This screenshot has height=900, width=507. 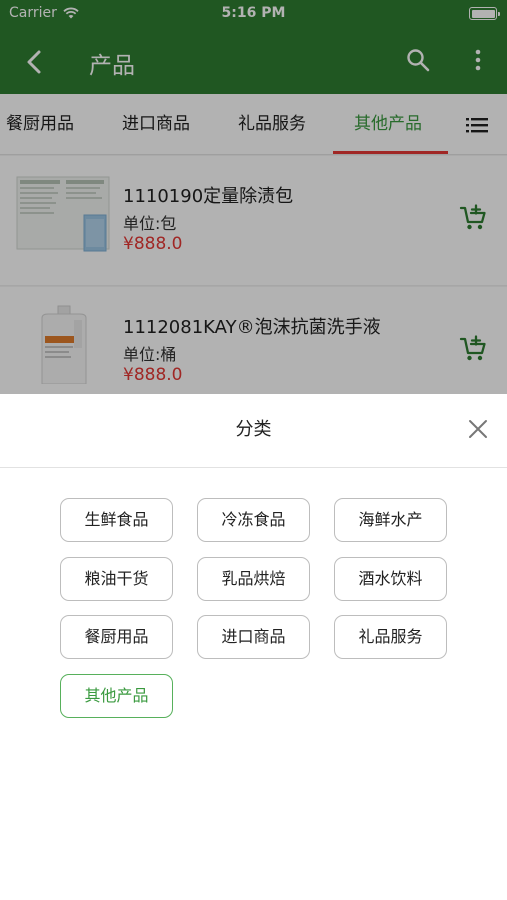 I want to click on category-chip-grain-oil: 粮油干货, so click(x=116, y=579).